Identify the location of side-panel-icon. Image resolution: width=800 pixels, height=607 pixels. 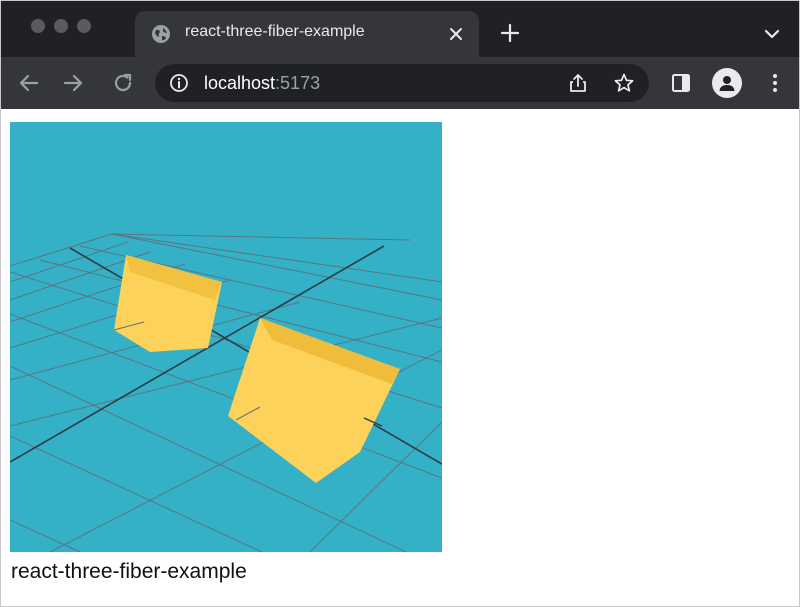
(681, 83).